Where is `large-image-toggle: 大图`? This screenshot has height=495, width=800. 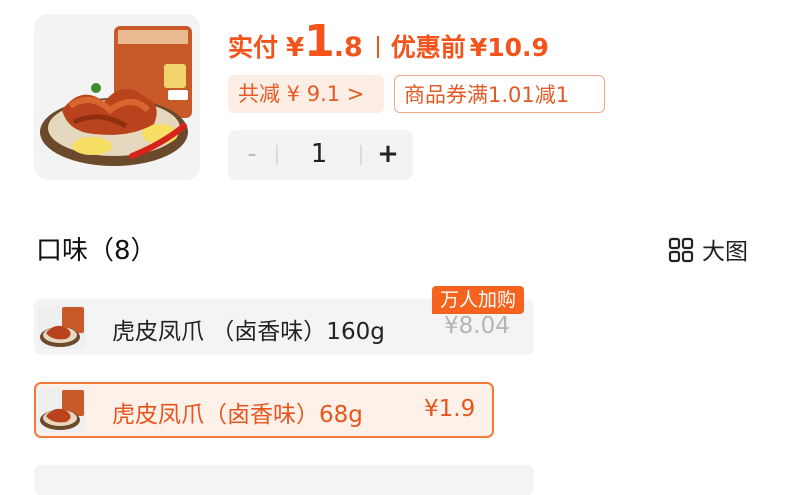
large-image-toggle: 大图 is located at coordinates (708, 249).